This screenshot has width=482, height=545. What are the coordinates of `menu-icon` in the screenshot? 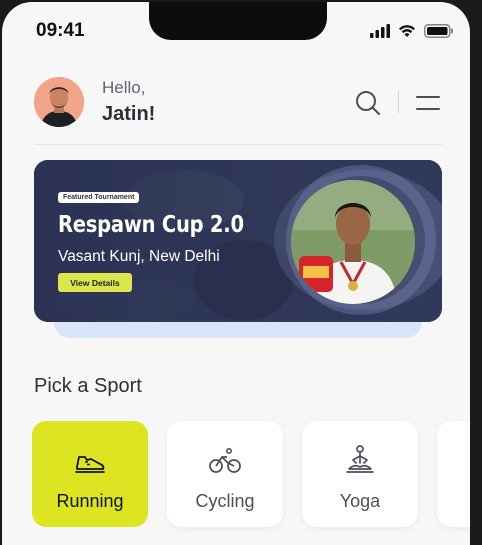 It's located at (428, 103).